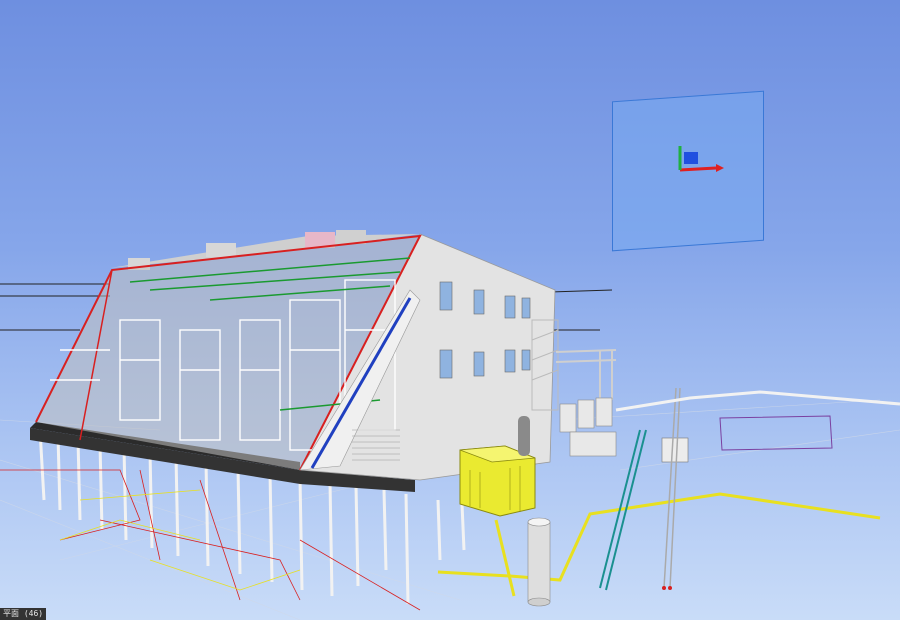 This screenshot has width=900, height=620. Describe the element at coordinates (180, 540) in the screenshot. I see `foundation-yellow-lines` at that location.